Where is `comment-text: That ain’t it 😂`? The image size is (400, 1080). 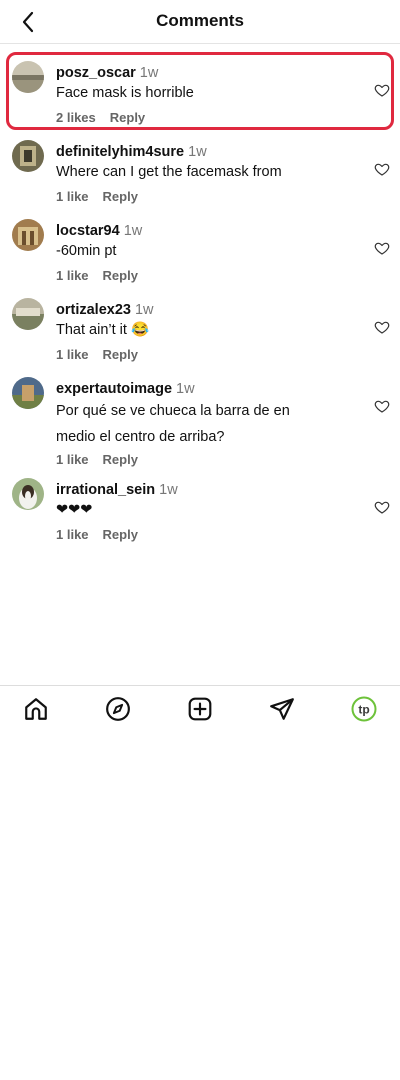 comment-text: That ain’t it 😂 is located at coordinates (103, 330).